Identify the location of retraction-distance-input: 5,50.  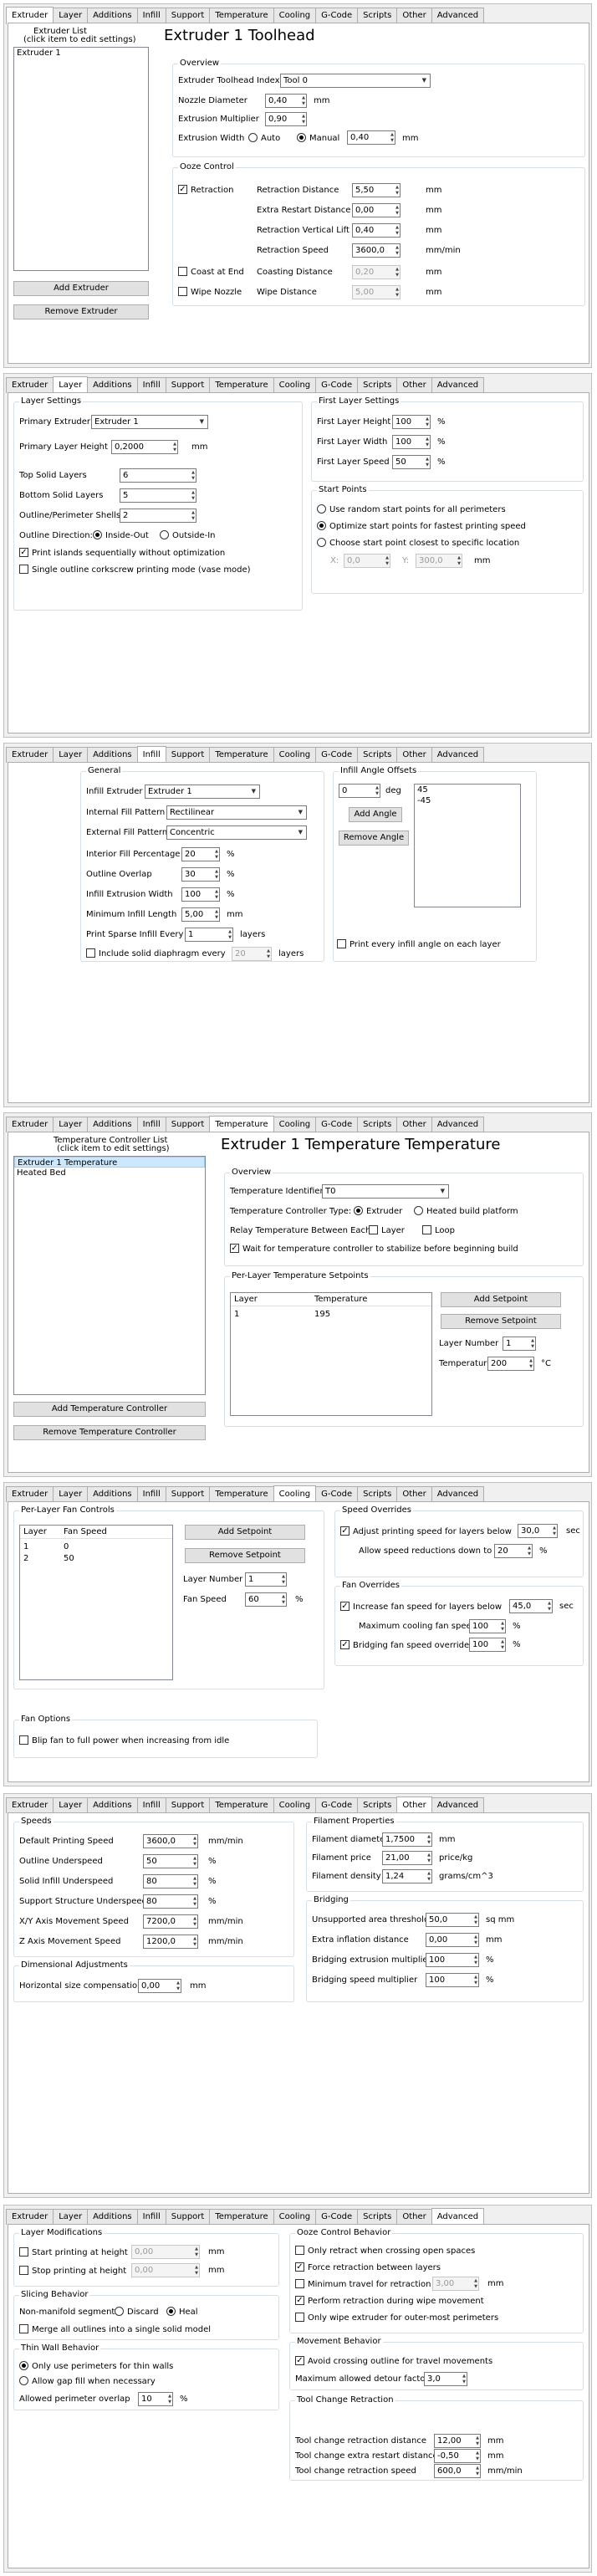
(377, 190).